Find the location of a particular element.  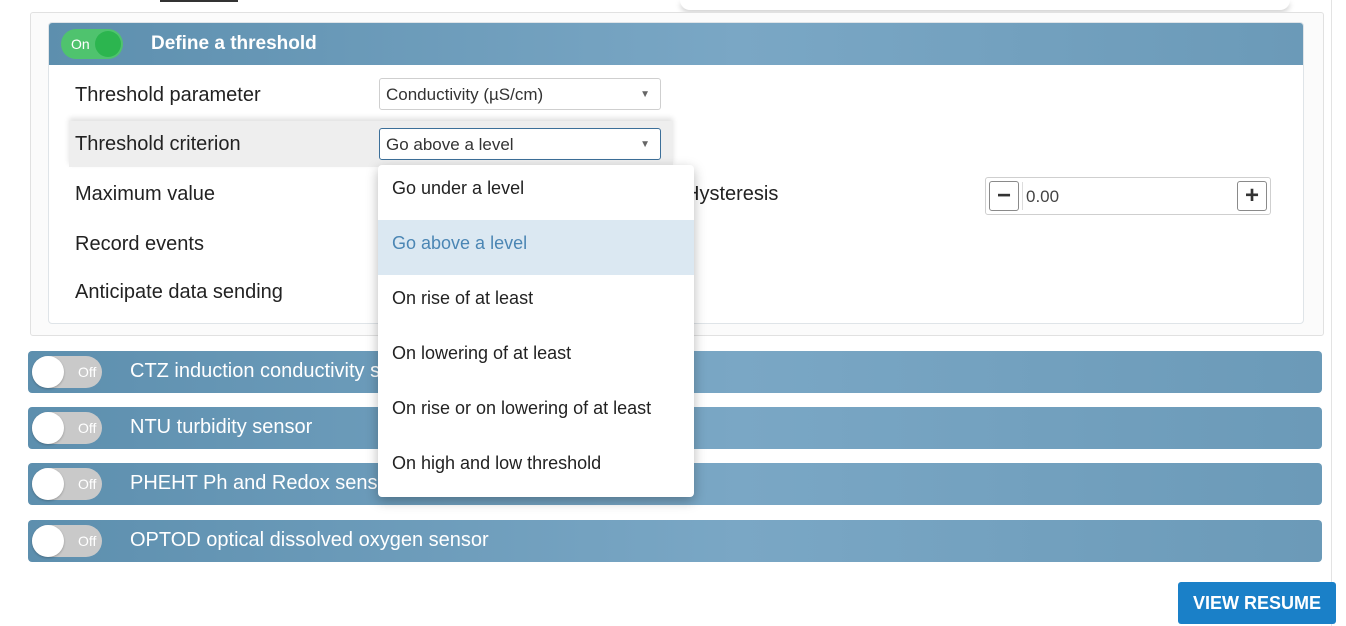

hysteresis-stepper: − 0.00 + is located at coordinates (1128, 196).